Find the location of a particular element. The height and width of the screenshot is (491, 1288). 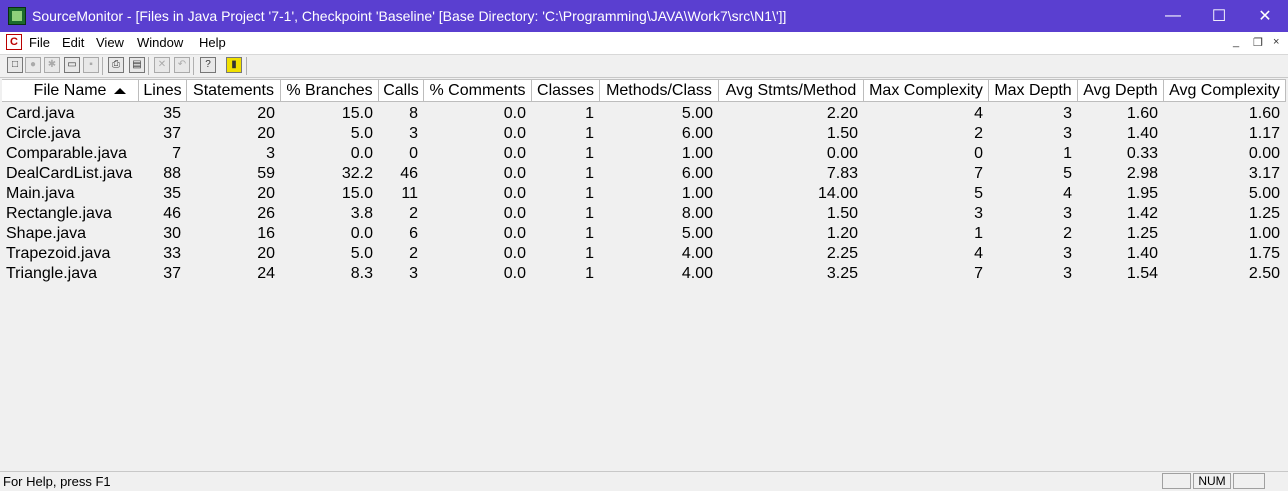

cell-avg-stmts-per-method: 14.00 is located at coordinates (837, 193).